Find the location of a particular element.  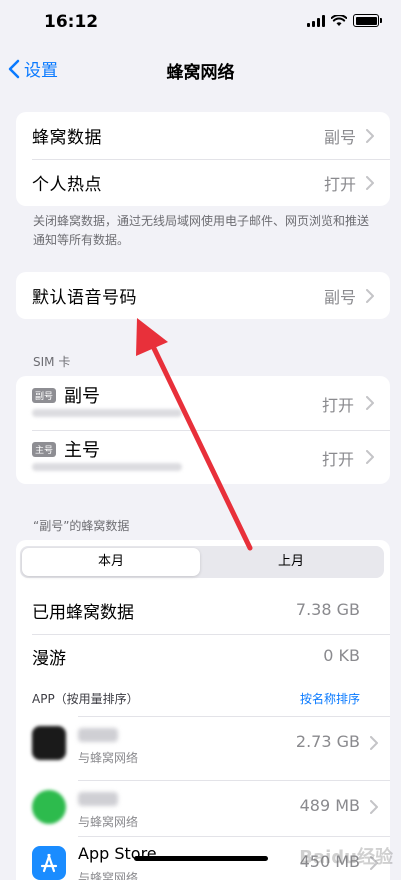

app-store-icon is located at coordinates (49, 863).